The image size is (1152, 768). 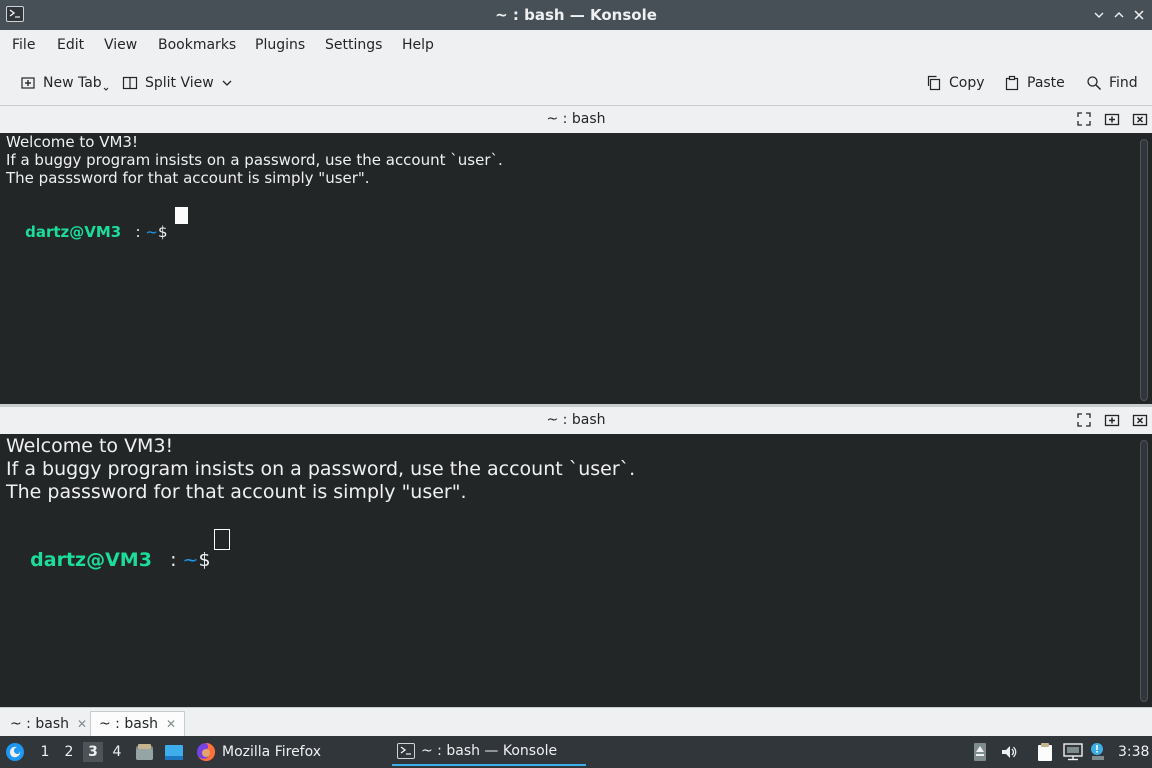 I want to click on storage-icon, so click(x=980, y=752).